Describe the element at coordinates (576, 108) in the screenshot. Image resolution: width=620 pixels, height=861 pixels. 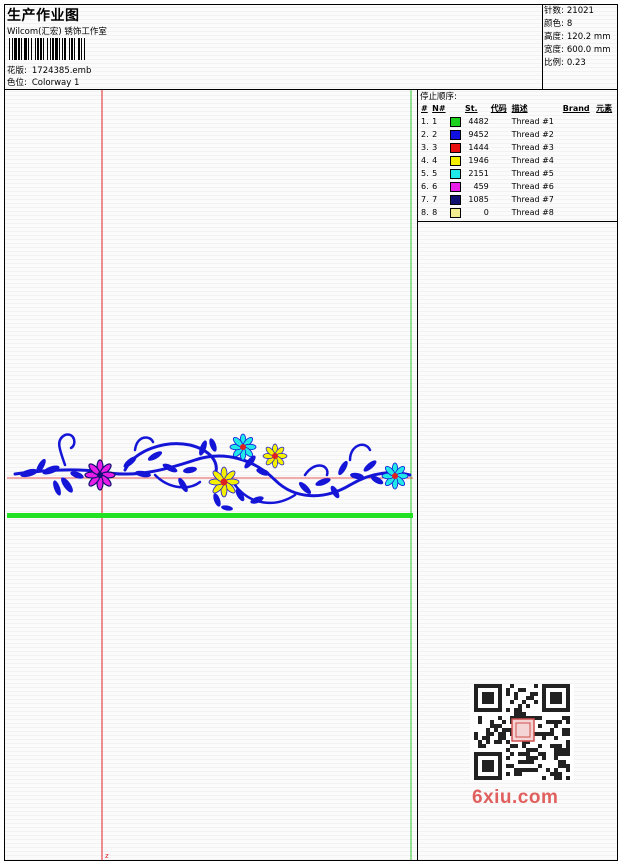
I see `col-brand: Brand` at that location.